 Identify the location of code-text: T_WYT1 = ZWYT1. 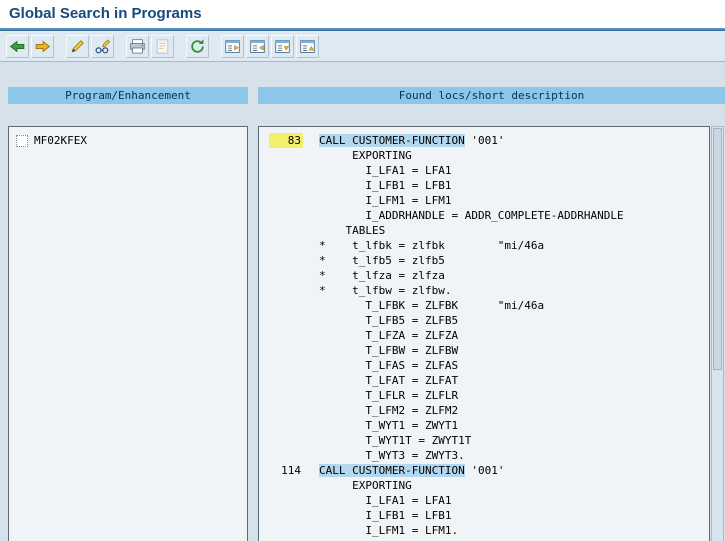
(389, 425).